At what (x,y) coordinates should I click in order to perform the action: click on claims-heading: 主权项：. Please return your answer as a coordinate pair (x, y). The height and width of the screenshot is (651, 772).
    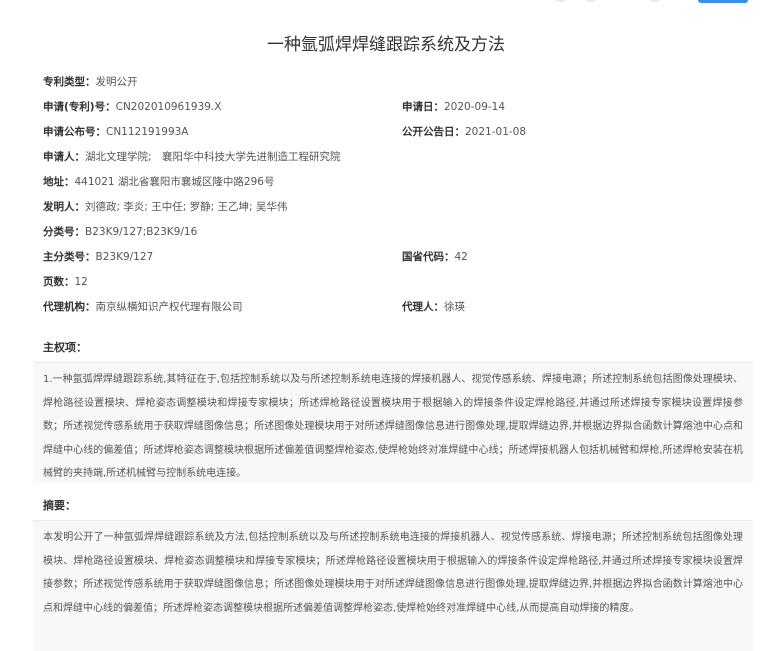
    Looking at the image, I should click on (65, 347).